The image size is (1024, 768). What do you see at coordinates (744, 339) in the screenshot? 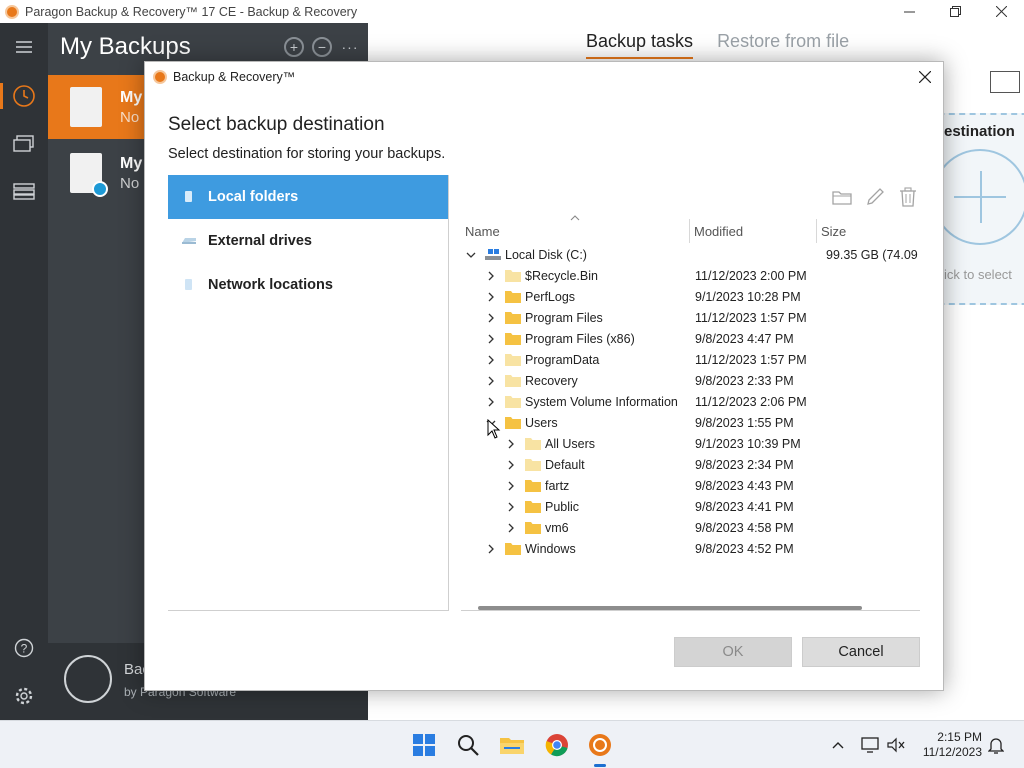
I see `tree-row-modified: 9/8/2023 4:47 PM` at bounding box center [744, 339].